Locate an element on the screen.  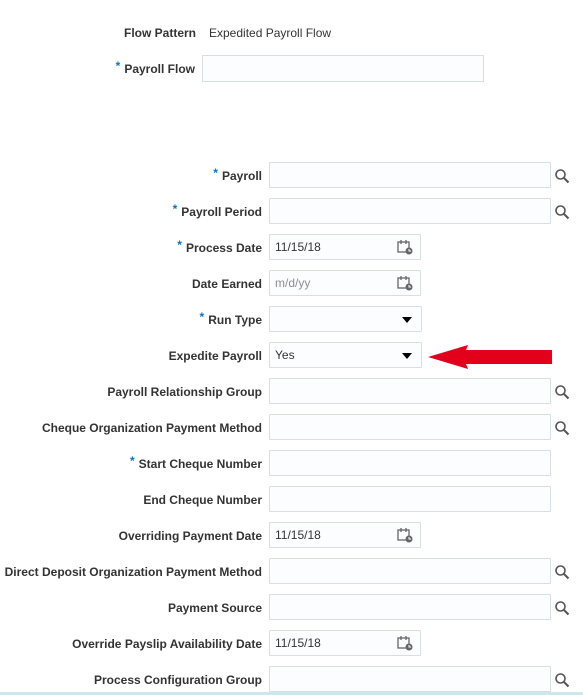
run-type-select is located at coordinates (345, 319).